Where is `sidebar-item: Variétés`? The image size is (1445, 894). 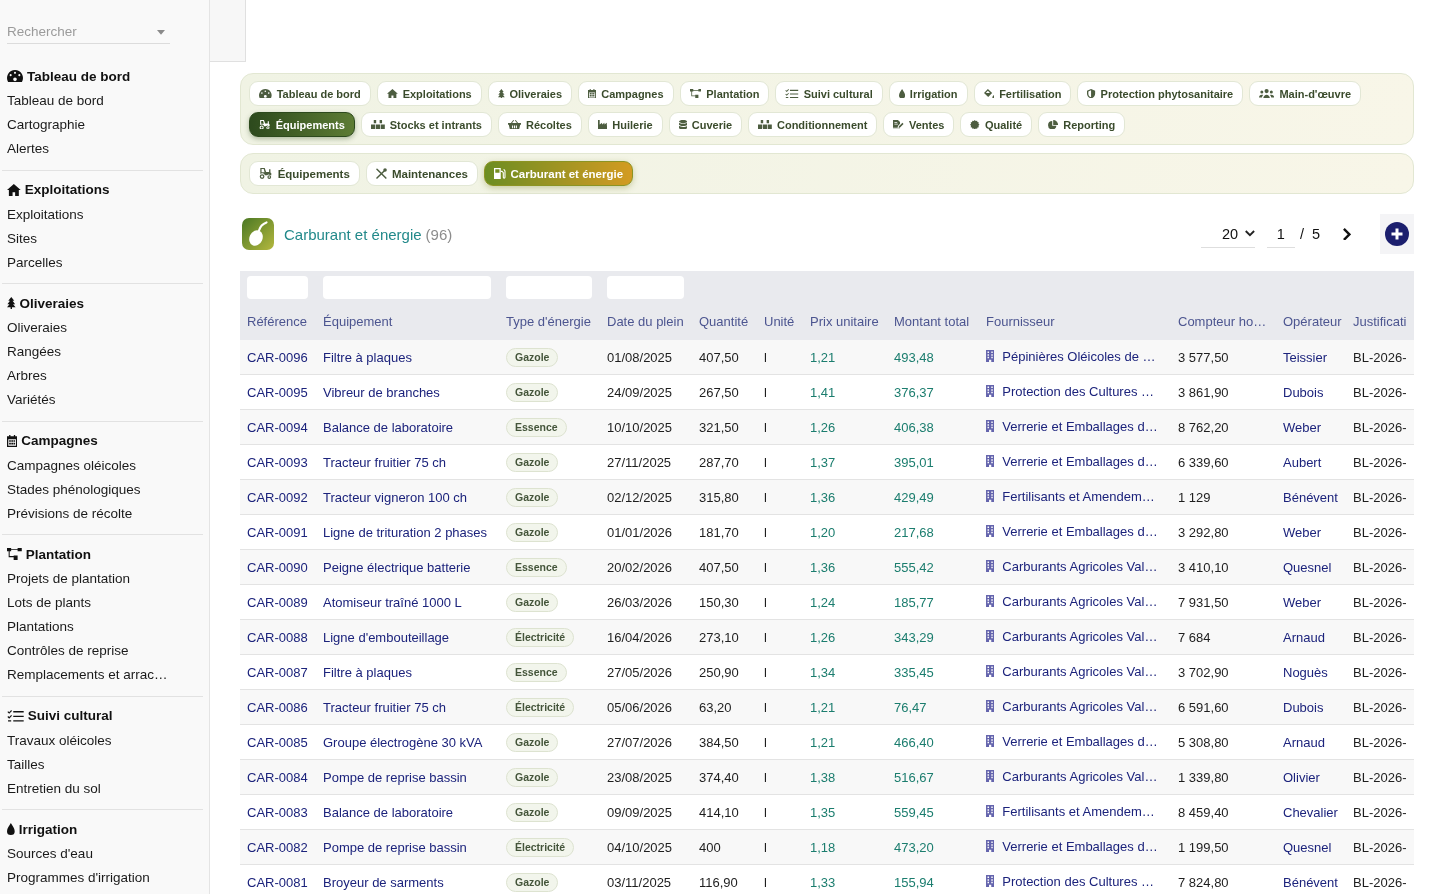
sidebar-item: Variétés is located at coordinates (31, 400).